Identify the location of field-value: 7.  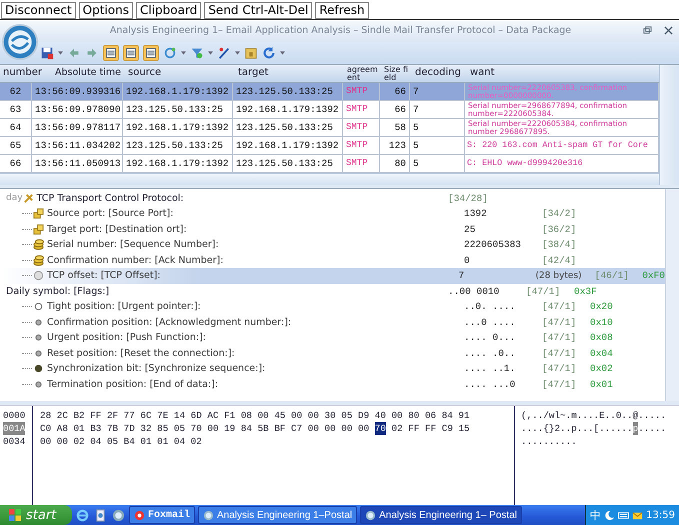
(462, 276).